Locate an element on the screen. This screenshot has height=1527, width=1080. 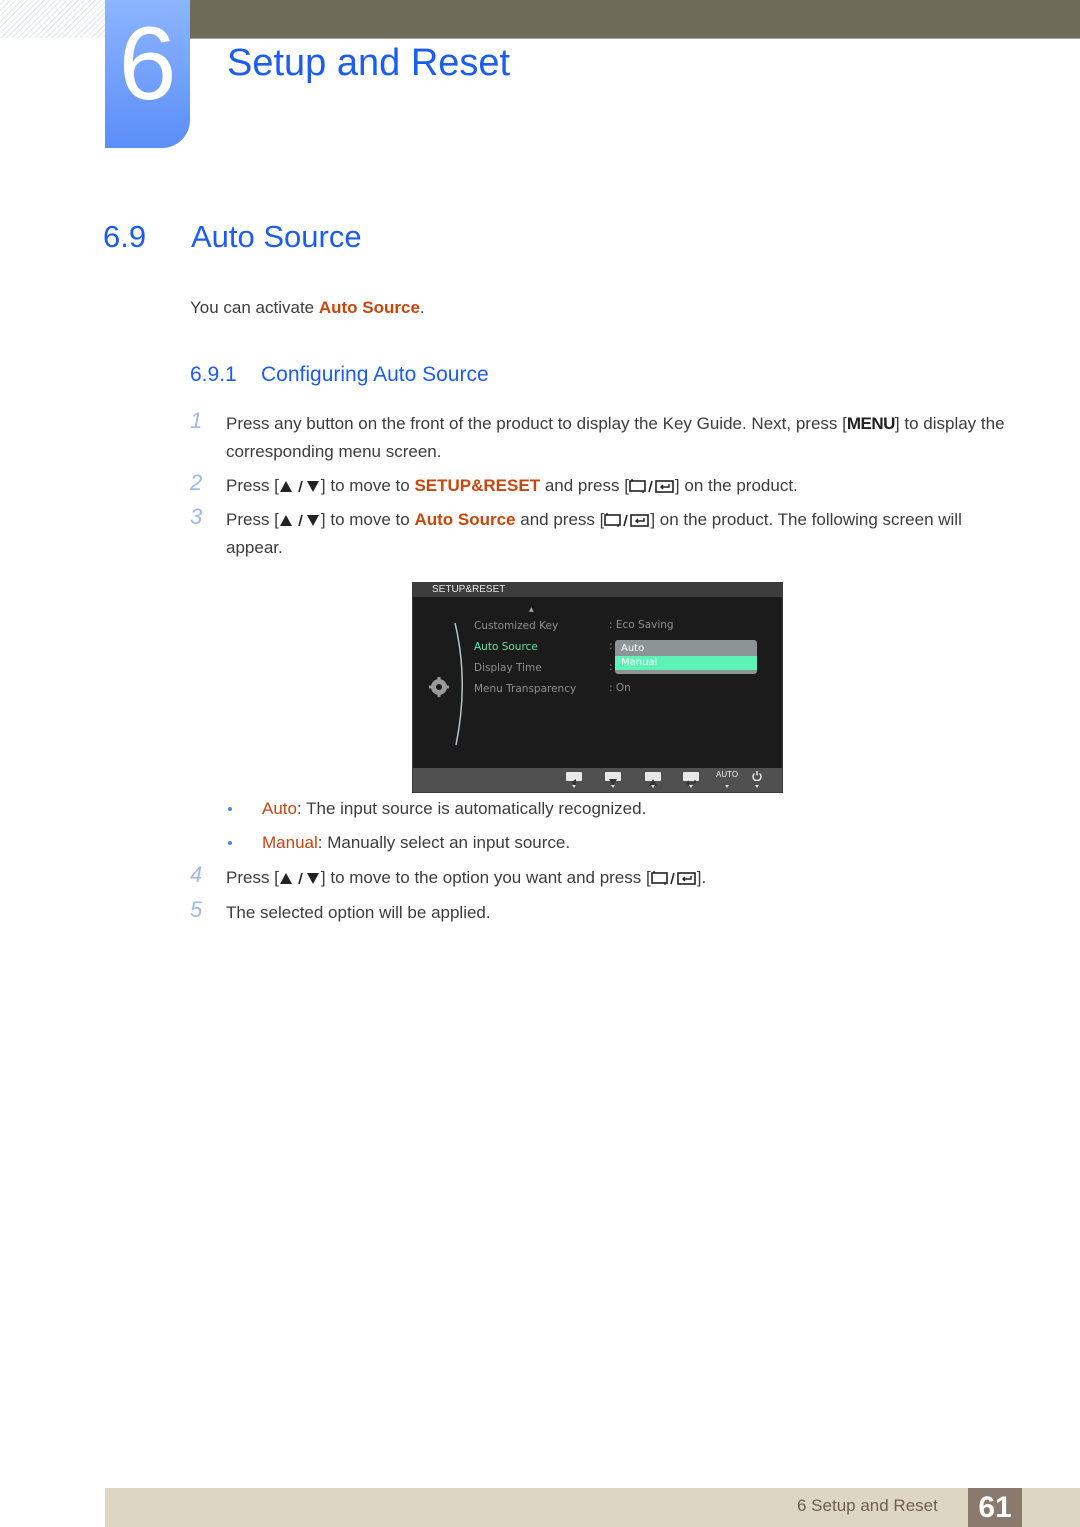
osd-item-customized-key: Customized Key is located at coordinates (516, 626).